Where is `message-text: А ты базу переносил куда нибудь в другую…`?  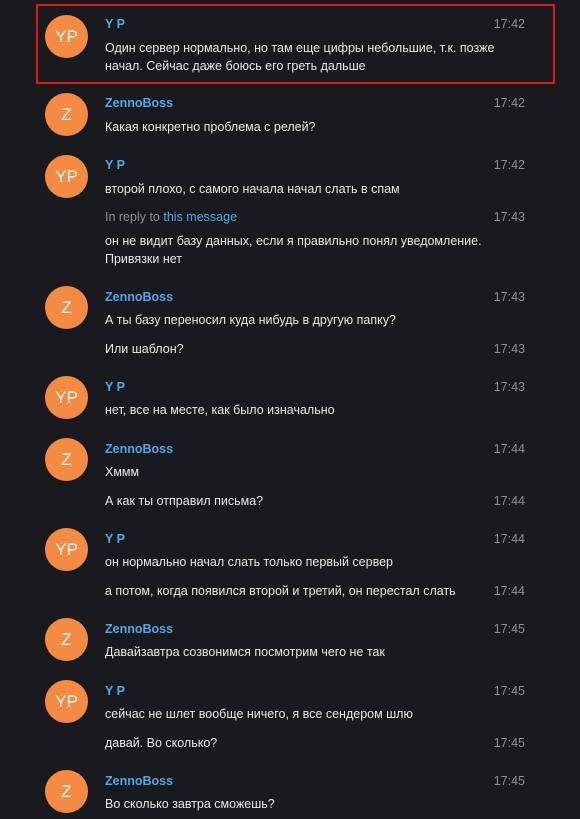
message-text: А ты базу переносил куда нибудь в другую… is located at coordinates (250, 320).